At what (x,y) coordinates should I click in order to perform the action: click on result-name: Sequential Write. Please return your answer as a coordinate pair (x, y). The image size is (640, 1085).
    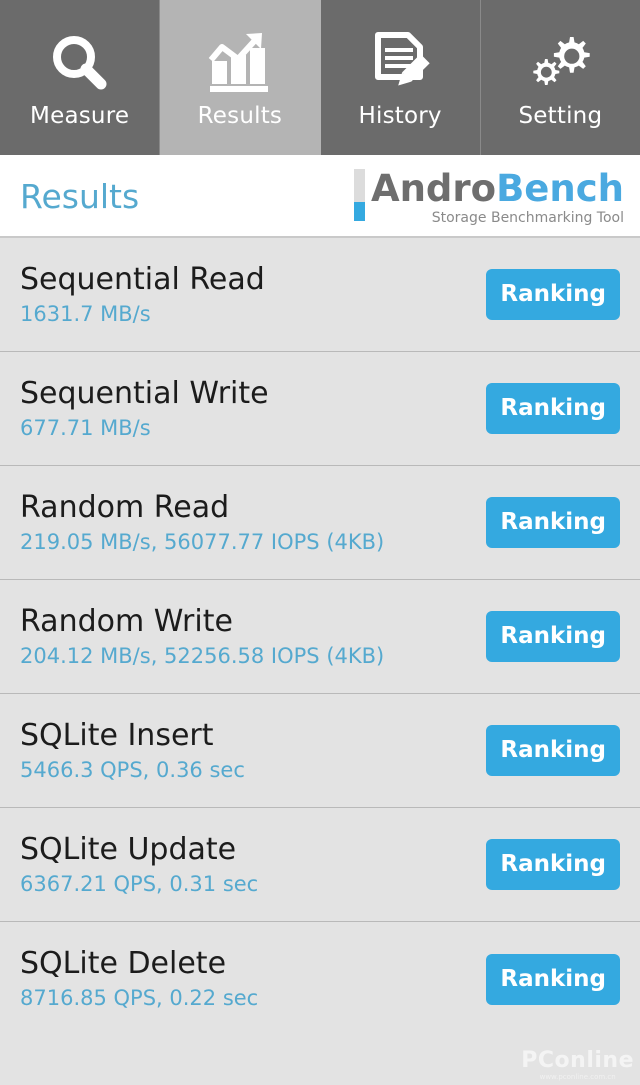
    Looking at the image, I should click on (144, 393).